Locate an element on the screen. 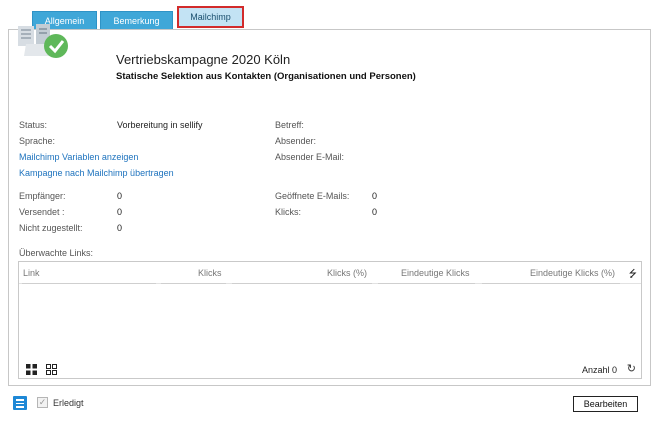 This screenshot has width=659, height=424. column-header-klicks: Klicks is located at coordinates (210, 273).